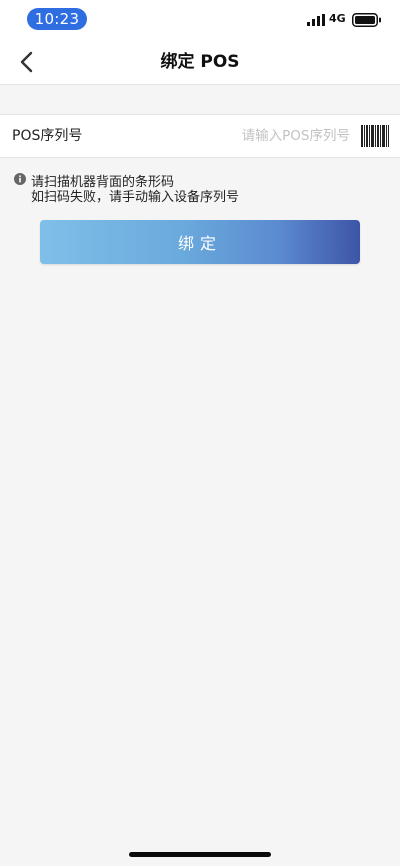  I want to click on home-indicator, so click(200, 854).